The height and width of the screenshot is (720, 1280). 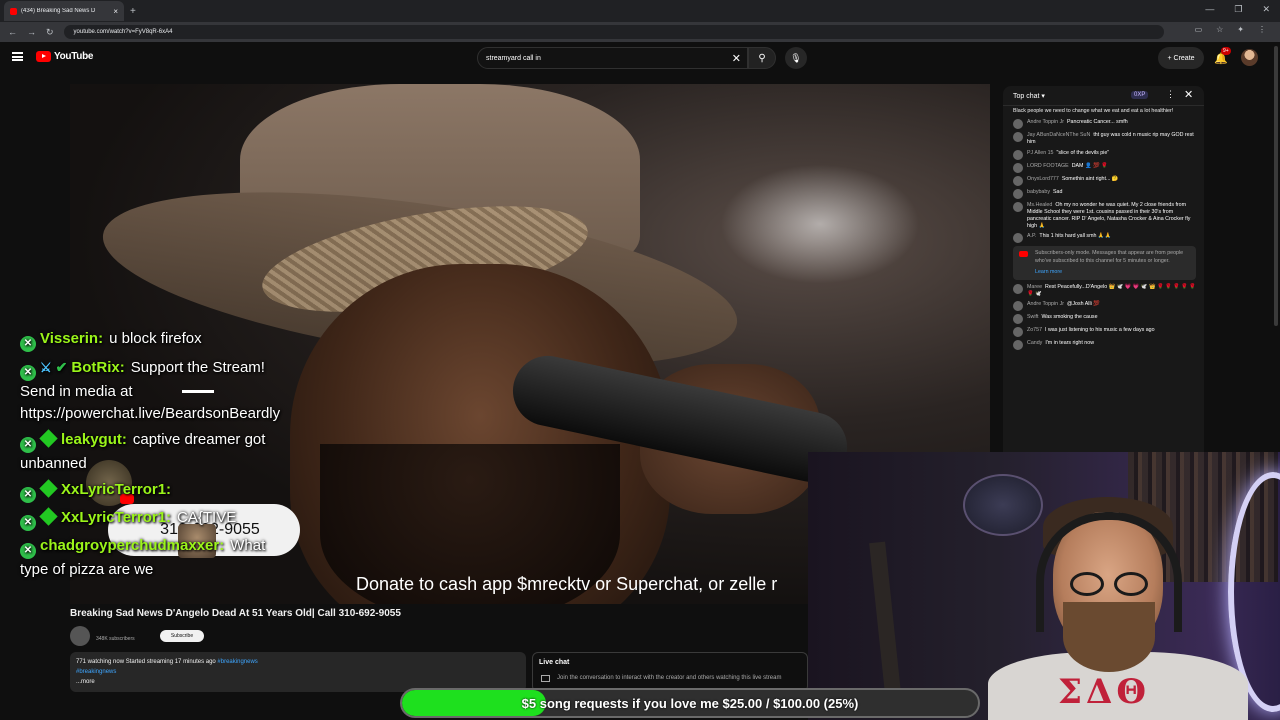 What do you see at coordinates (1034, 330) in the screenshot?
I see `chat-author-name: Zo757` at bounding box center [1034, 330].